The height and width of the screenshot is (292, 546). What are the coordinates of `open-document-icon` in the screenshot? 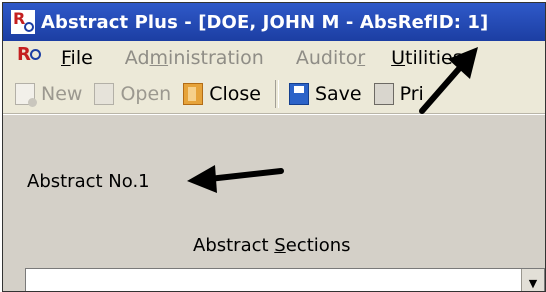 It's located at (104, 94).